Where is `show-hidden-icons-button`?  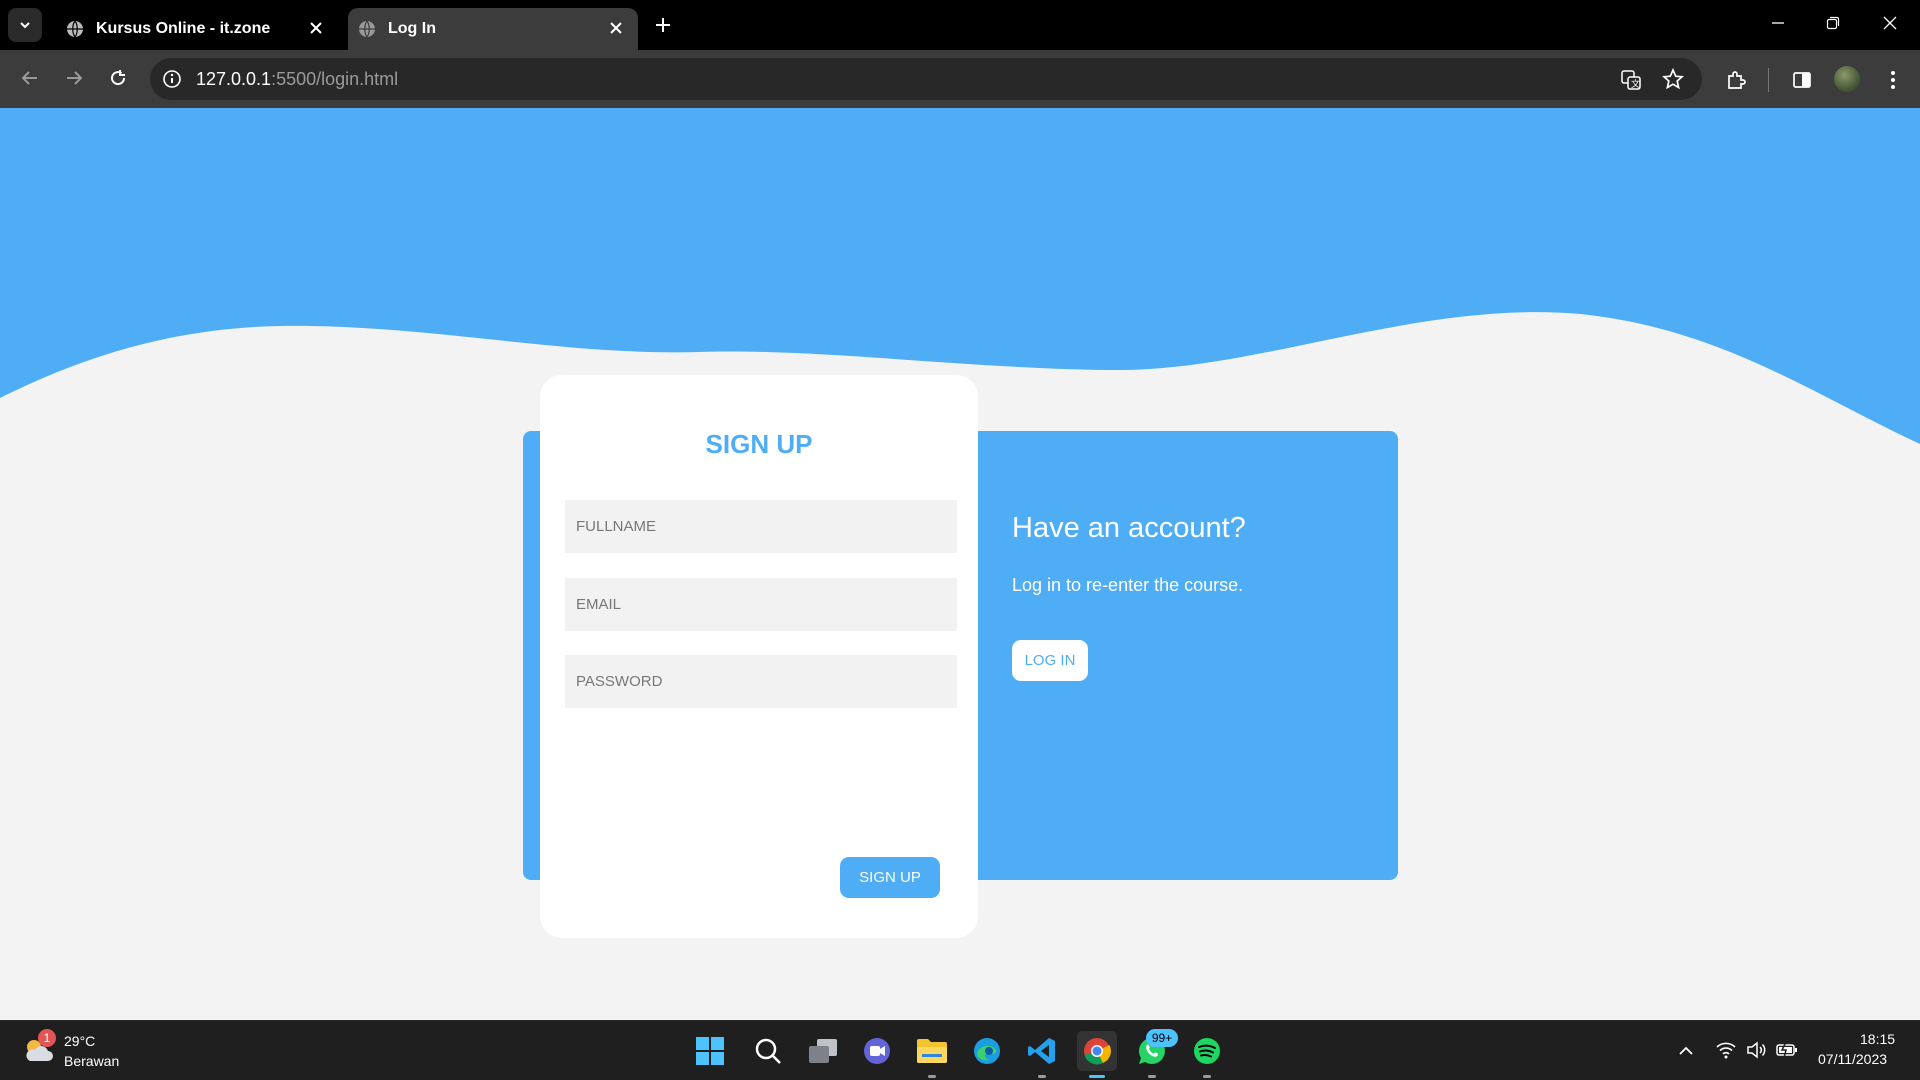 show-hidden-icons-button is located at coordinates (1686, 1051).